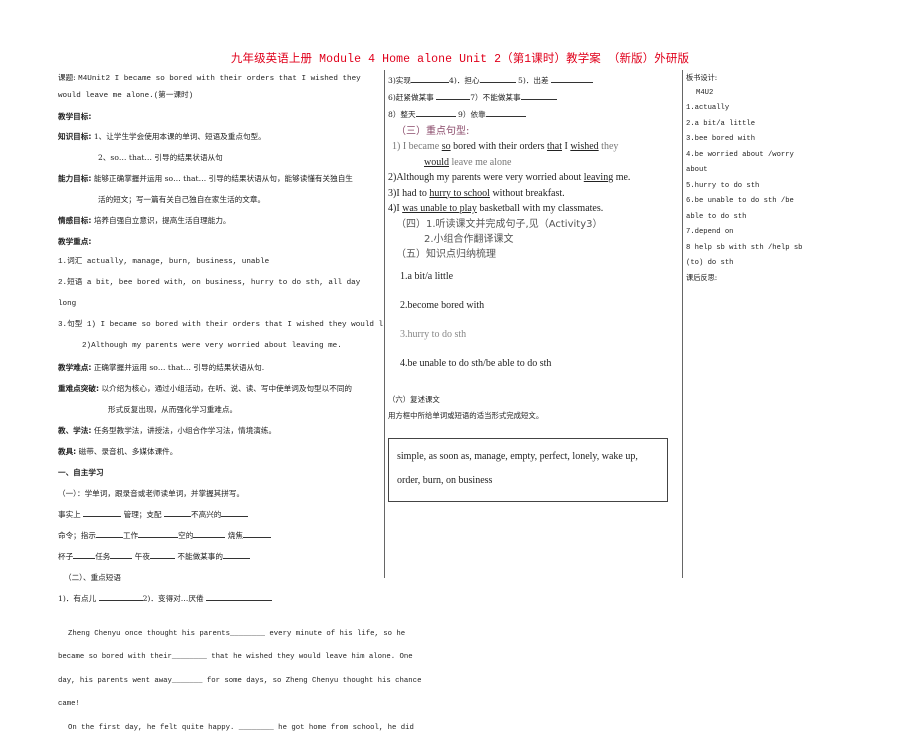 The image size is (920, 740). I want to click on board-item: able to do sth, so click(746, 218).